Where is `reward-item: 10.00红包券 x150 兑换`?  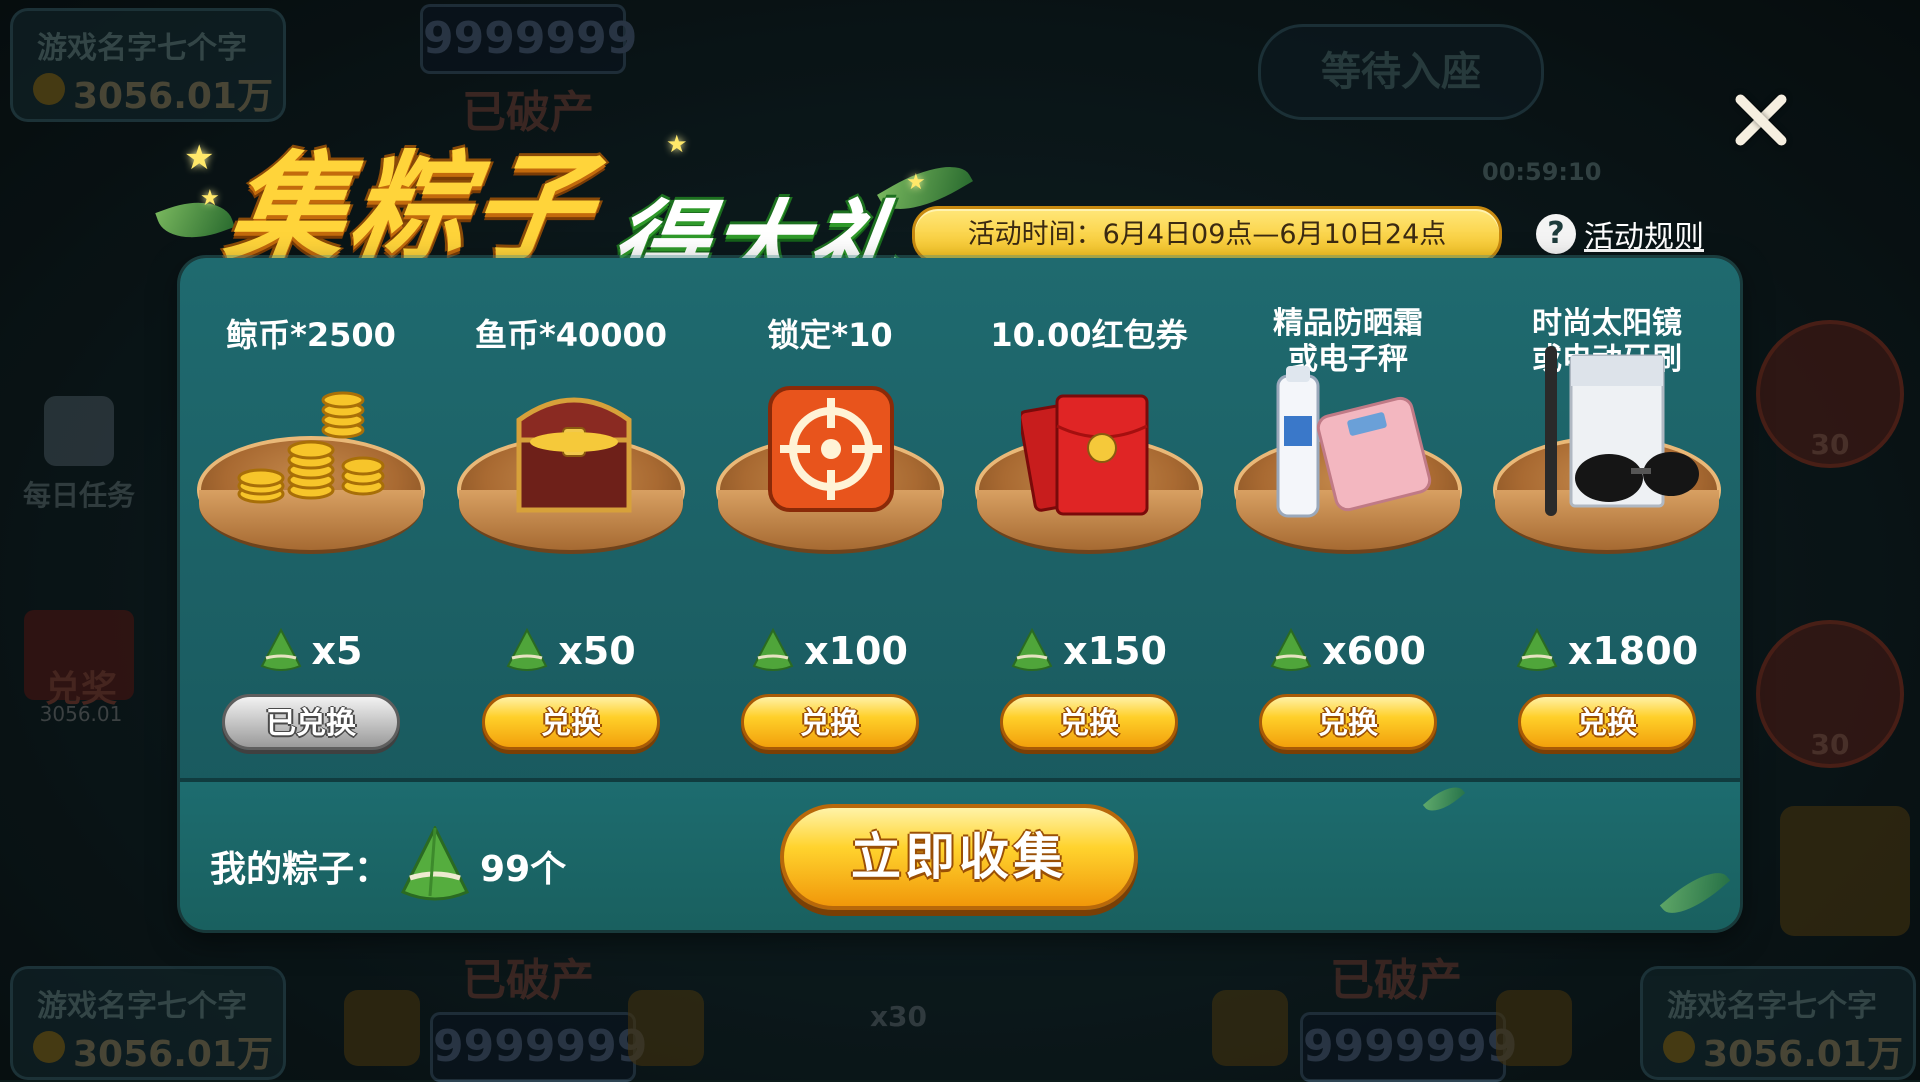
reward-item: 10.00红包券 x150 兑换 is located at coordinates (1089, 518).